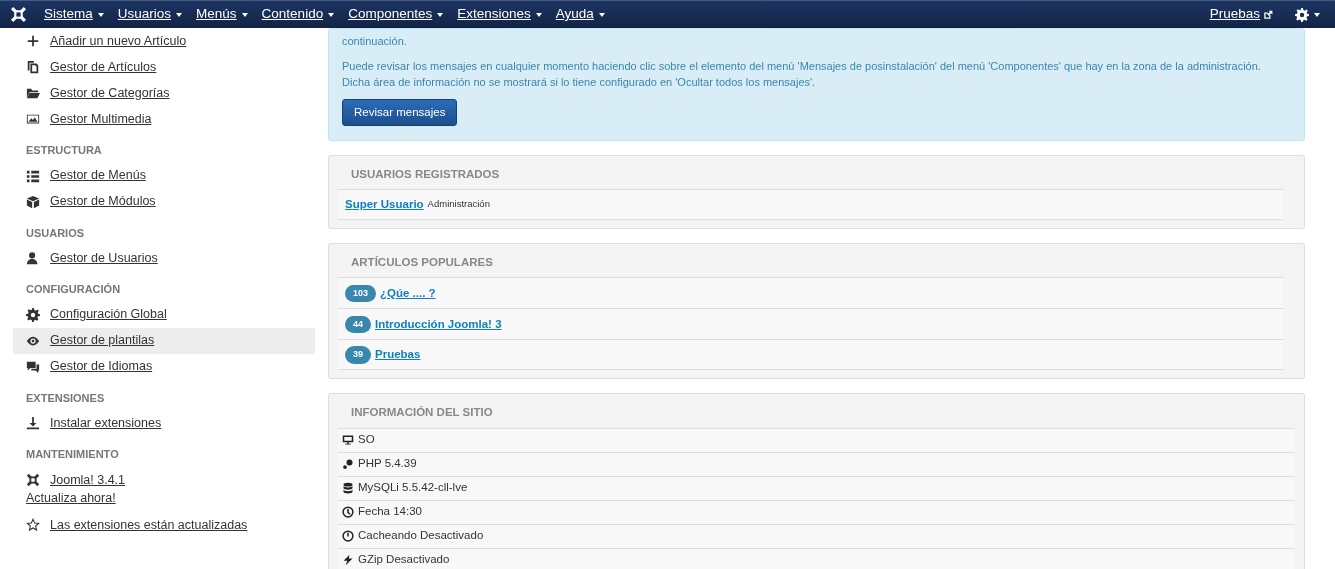  Describe the element at coordinates (421, 536) in the screenshot. I see `info-text: Cacheando Desactivado` at that location.